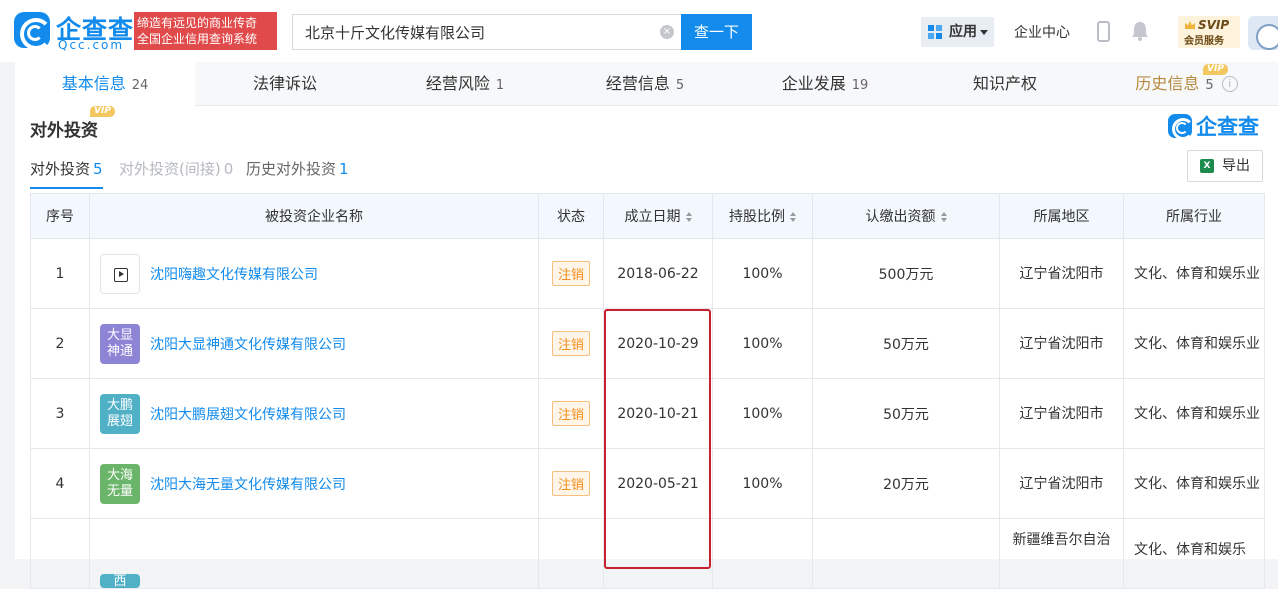 This screenshot has width=1278, height=589. What do you see at coordinates (1227, 127) in the screenshot?
I see `brand-name: 企查查` at bounding box center [1227, 127].